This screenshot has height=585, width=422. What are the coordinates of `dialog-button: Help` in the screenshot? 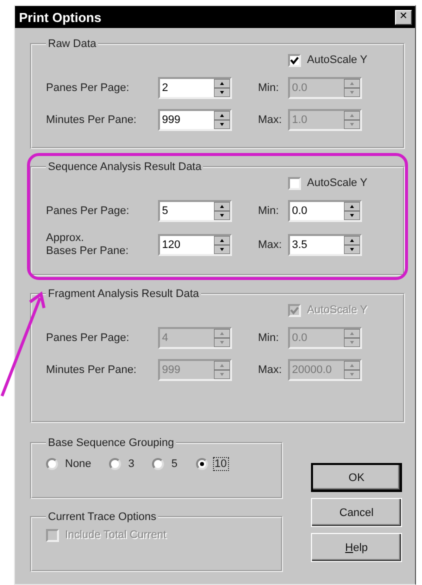 It's located at (356, 547).